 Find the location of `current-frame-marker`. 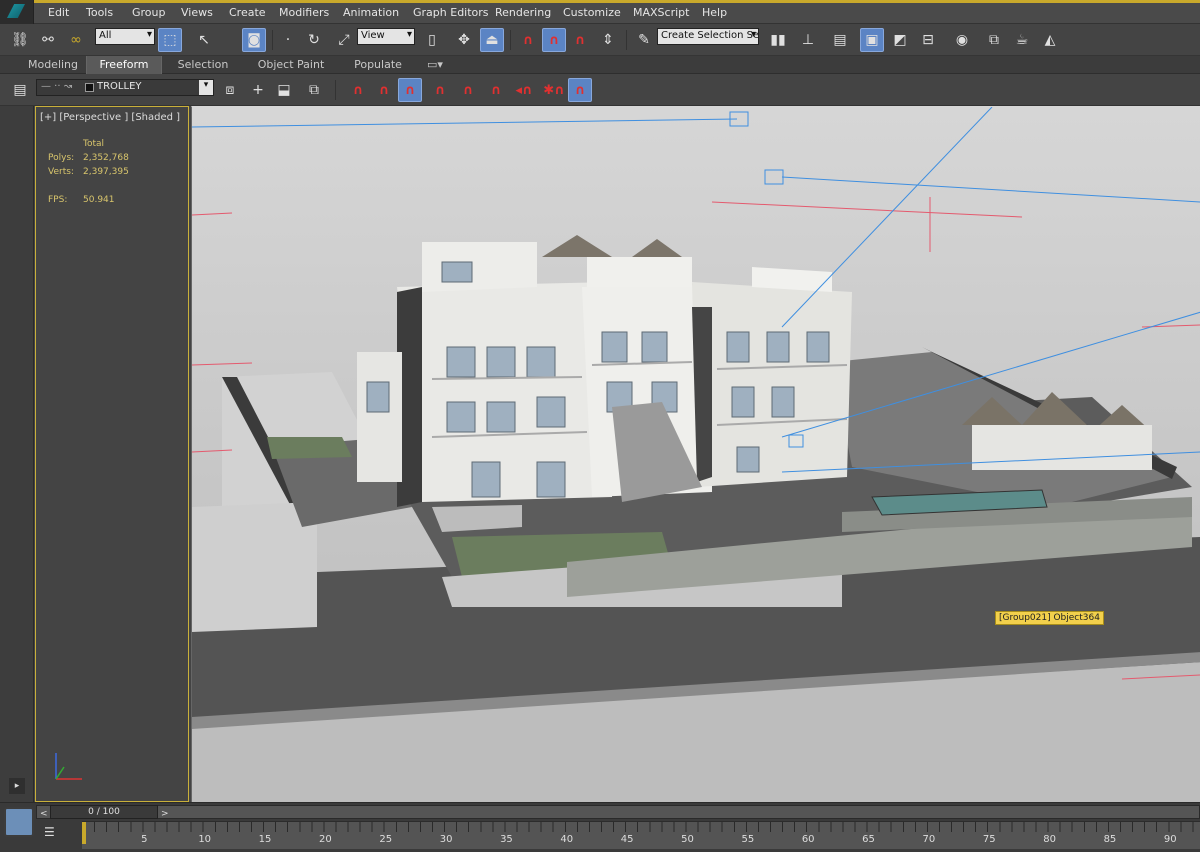

current-frame-marker is located at coordinates (84, 833).